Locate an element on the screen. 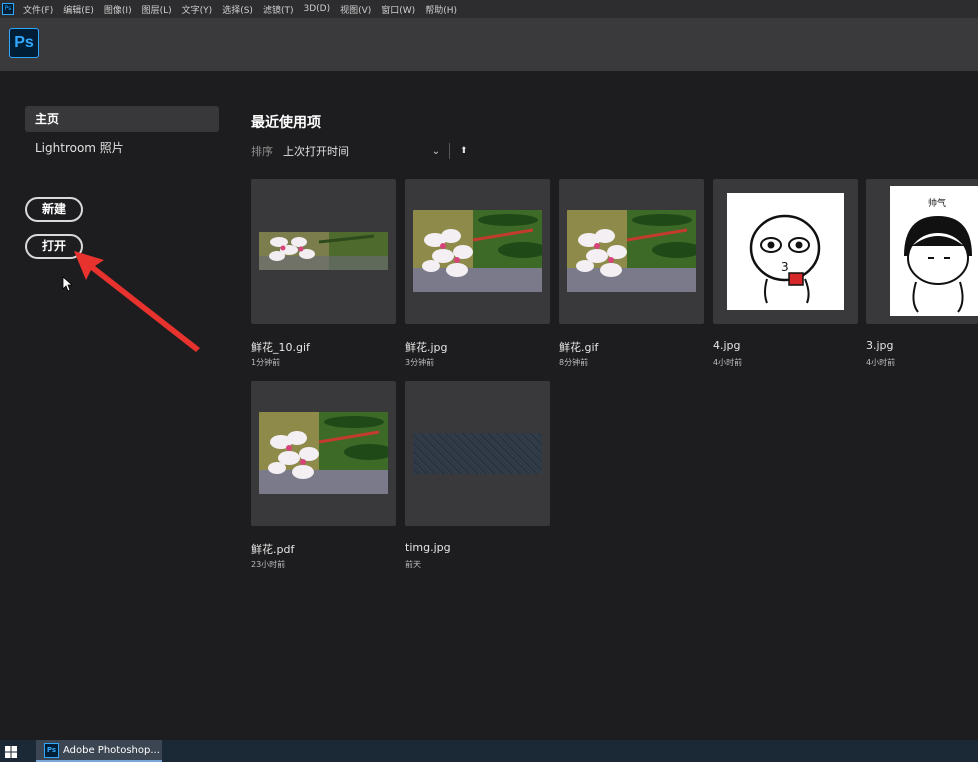 Image resolution: width=978 pixels, height=762 pixels. file-time: 前天 is located at coordinates (413, 564).